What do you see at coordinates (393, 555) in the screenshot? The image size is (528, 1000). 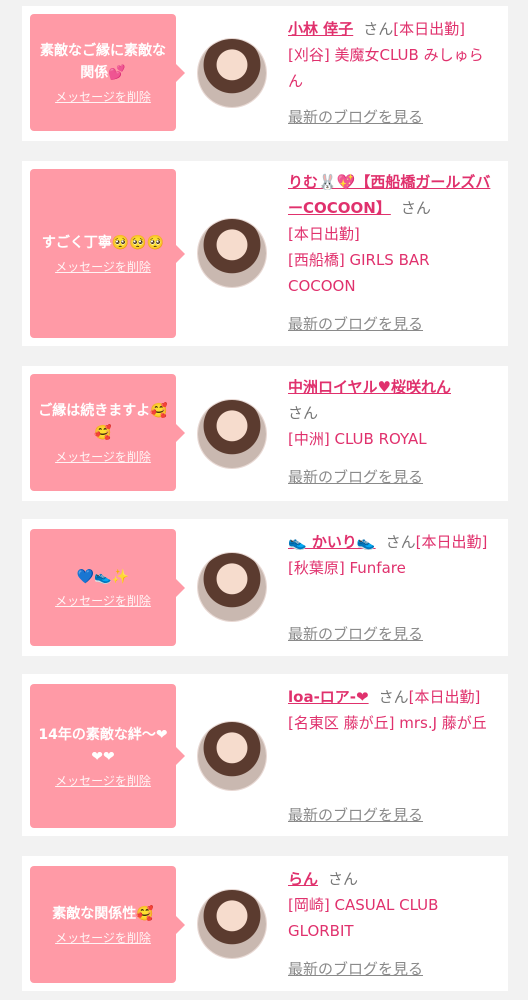 I see `girl-info: 👟 かいり👟 さん[本日出勤] [秋葉原] Funfare` at bounding box center [393, 555].